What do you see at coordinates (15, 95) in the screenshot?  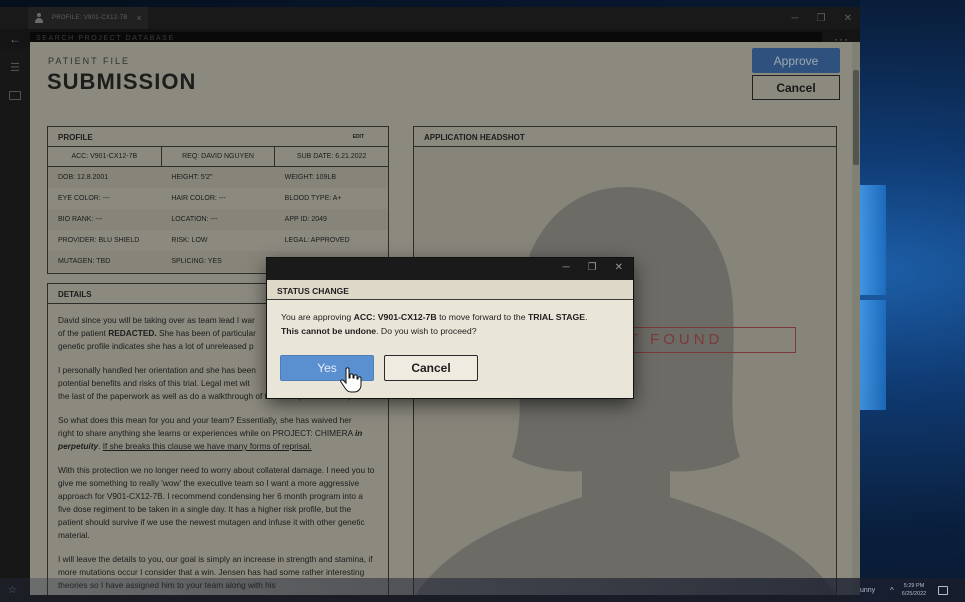 I see `folder-icon` at bounding box center [15, 95].